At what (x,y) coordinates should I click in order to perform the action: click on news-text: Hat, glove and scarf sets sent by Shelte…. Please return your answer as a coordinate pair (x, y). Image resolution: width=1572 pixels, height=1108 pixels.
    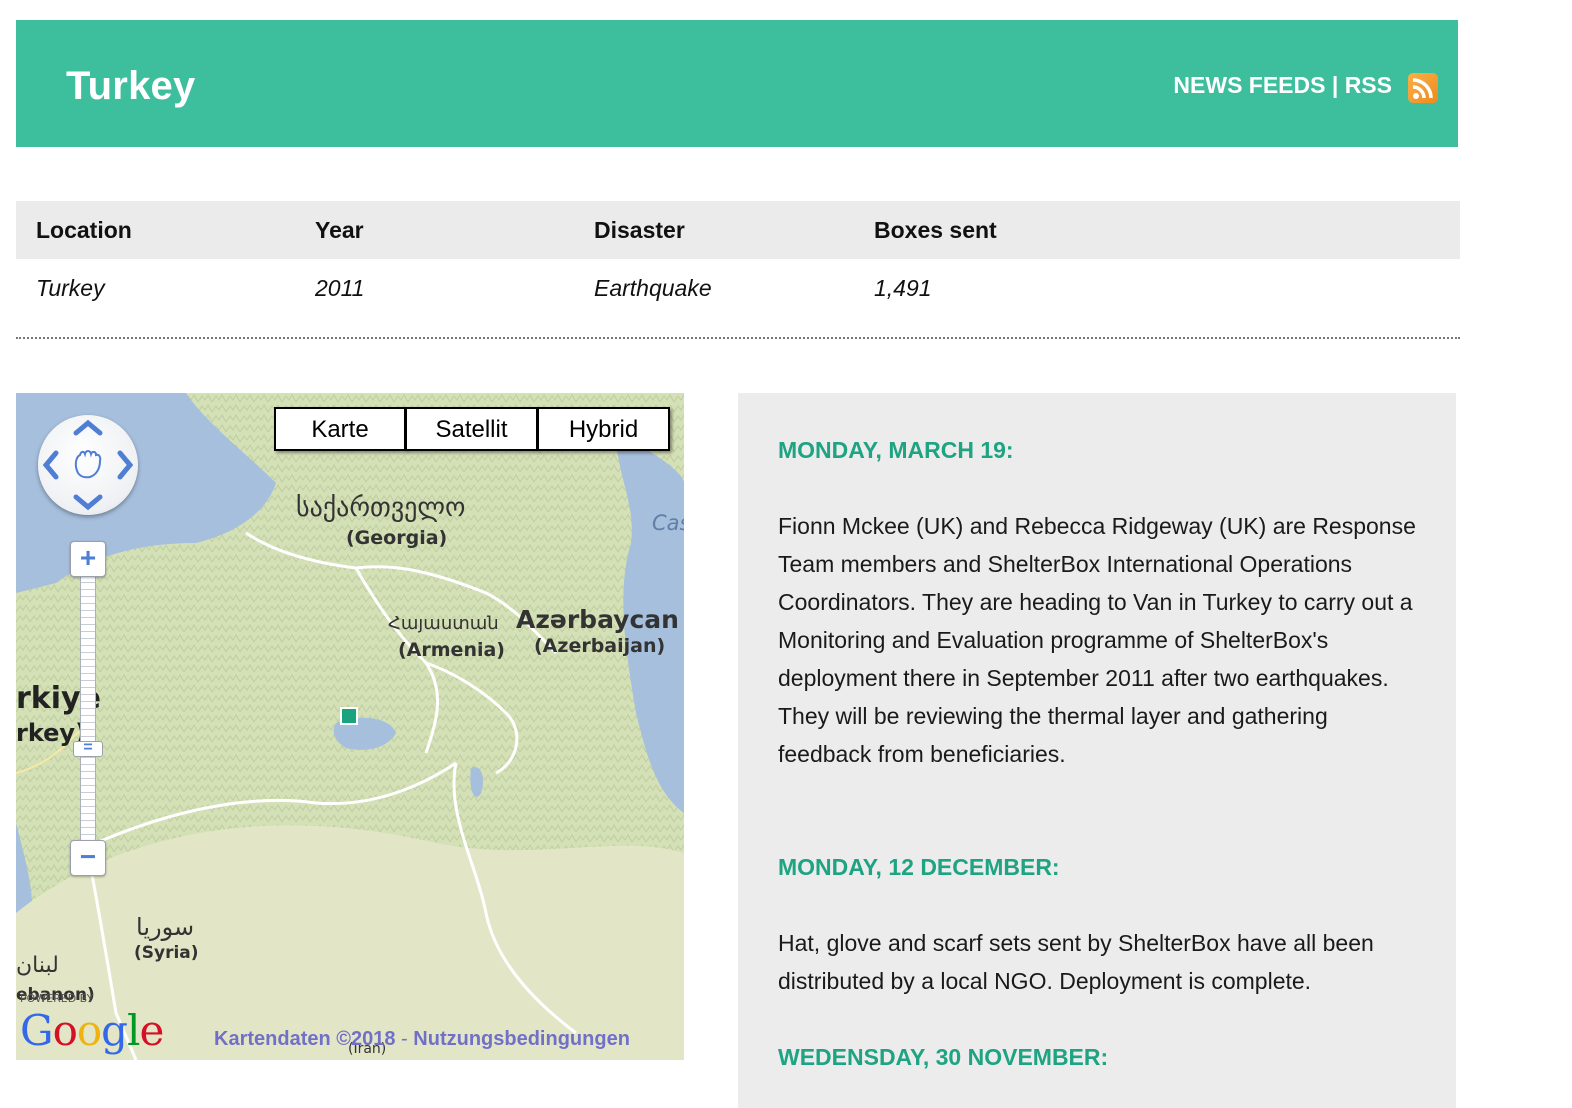
    Looking at the image, I should click on (1076, 962).